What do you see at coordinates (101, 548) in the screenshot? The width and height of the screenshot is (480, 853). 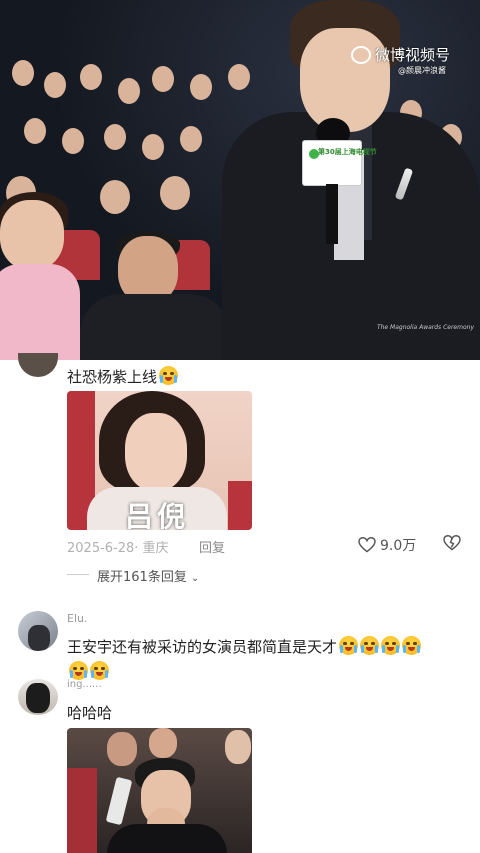 I see `comment1-date: 2025-6-28` at bounding box center [101, 548].